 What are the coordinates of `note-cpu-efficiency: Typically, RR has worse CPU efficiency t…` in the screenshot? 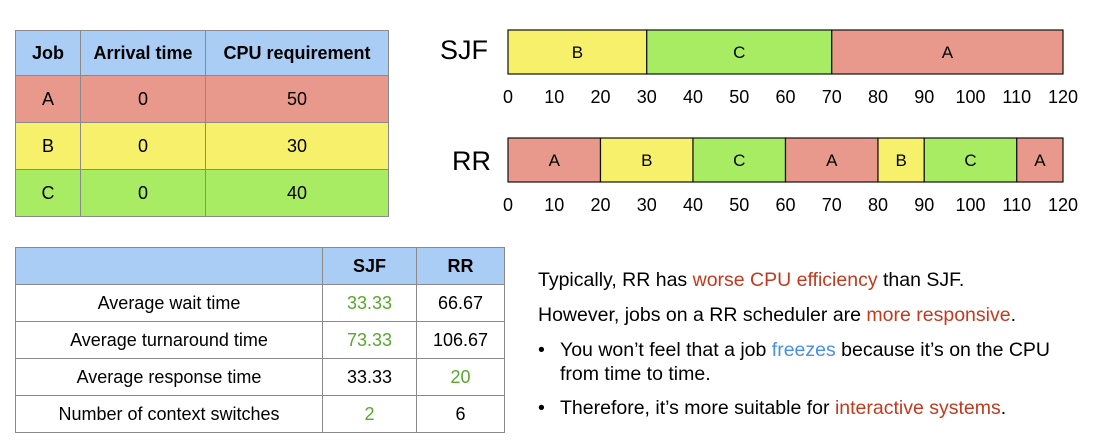 It's located at (813, 280).